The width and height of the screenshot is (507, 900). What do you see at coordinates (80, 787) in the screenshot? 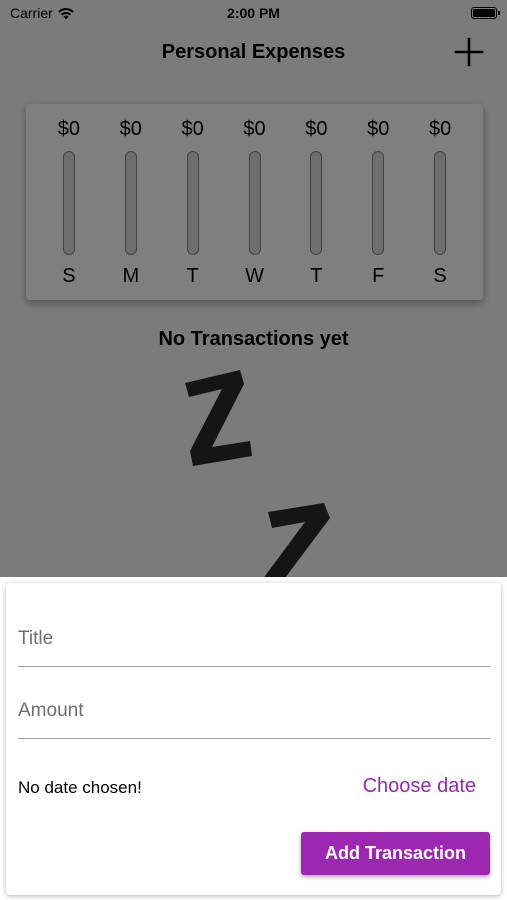
I see `no-date-label: No date chosen!` at bounding box center [80, 787].